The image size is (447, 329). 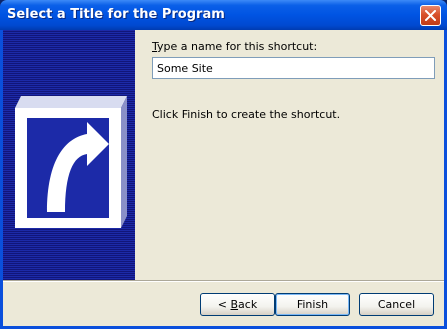 What do you see at coordinates (293, 68) in the screenshot?
I see `shortcut-name-input` at bounding box center [293, 68].